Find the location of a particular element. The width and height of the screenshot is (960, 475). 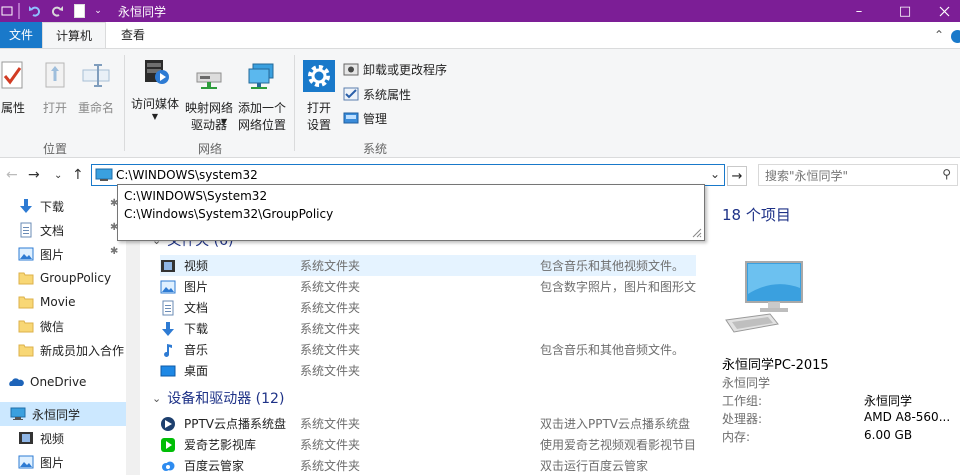

open-button: 打开 is located at coordinates (55, 88).